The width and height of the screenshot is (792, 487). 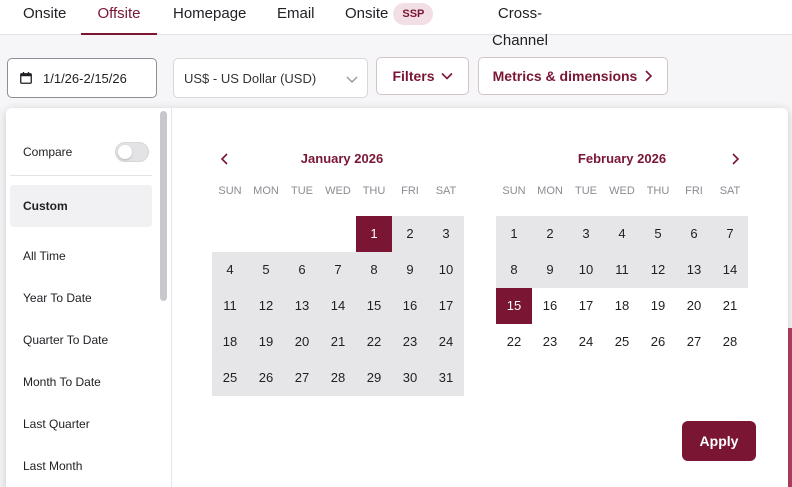 What do you see at coordinates (81, 424) in the screenshot?
I see `preset-last-quarter: Last Quarter` at bounding box center [81, 424].